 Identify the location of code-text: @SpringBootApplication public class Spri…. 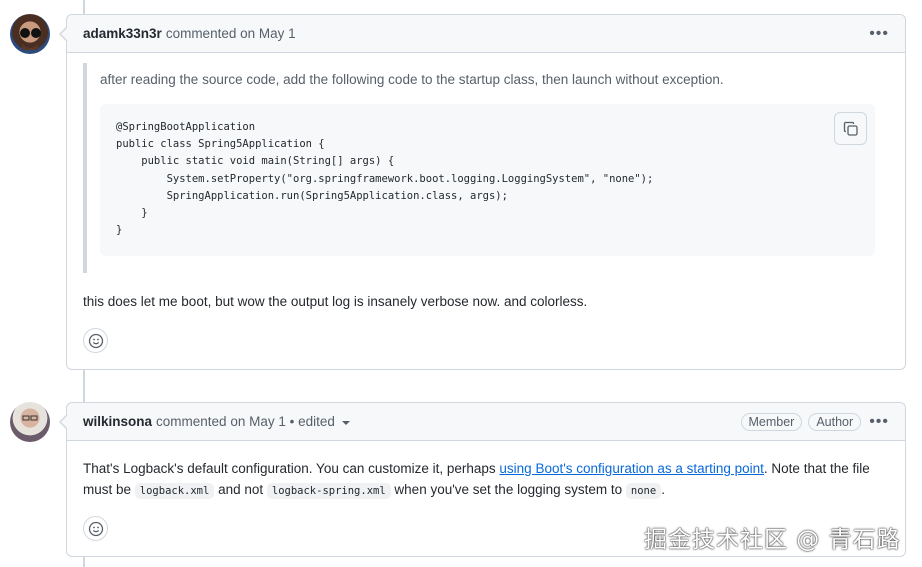
(385, 179).